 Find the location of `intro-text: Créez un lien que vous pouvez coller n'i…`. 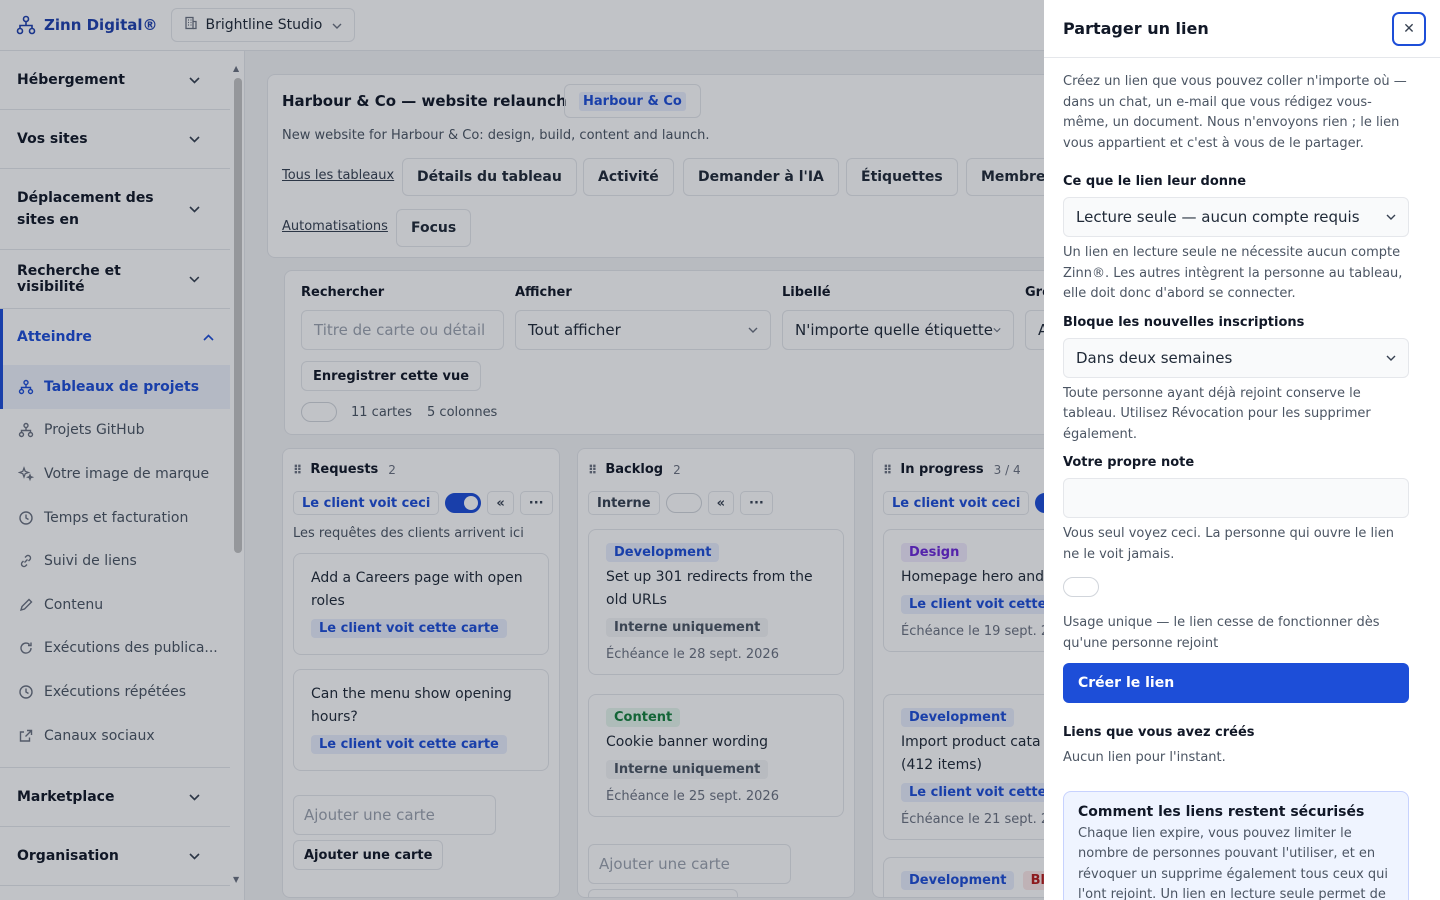

intro-text: Créez un lien que vous pouvez coller n'i… is located at coordinates (1235, 112).